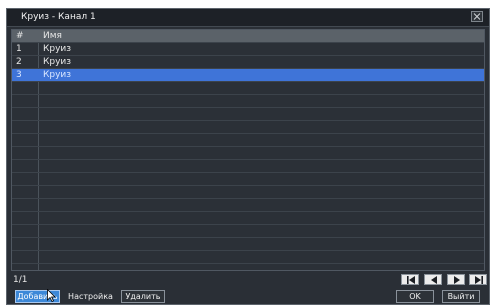 This screenshot has height=307, width=490. What do you see at coordinates (19, 49) in the screenshot?
I see `row-number: 1` at bounding box center [19, 49].